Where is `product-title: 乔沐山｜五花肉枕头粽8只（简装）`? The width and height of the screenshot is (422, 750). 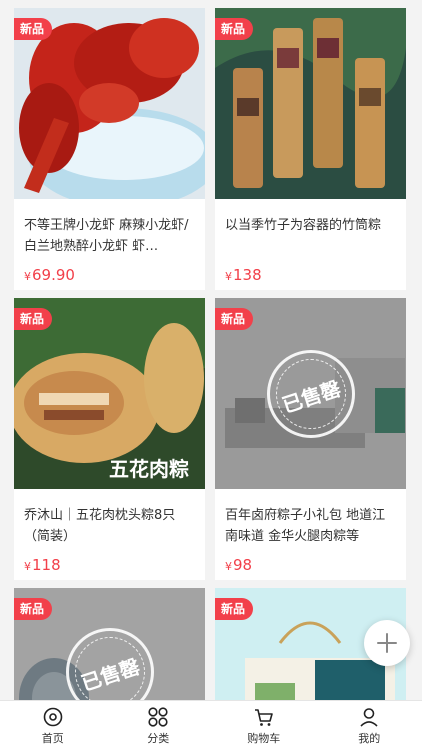
product-title: 乔沐山｜五花肉枕头粽8只（简装） is located at coordinates (110, 526).